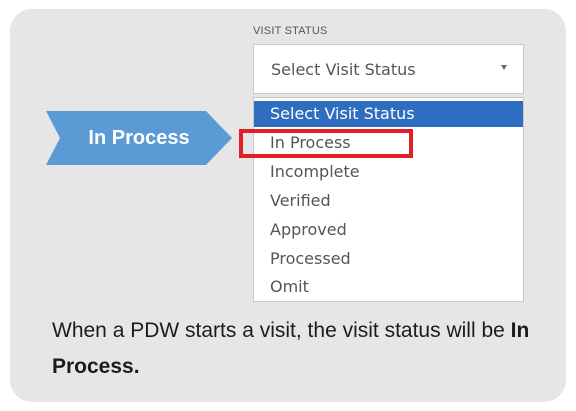  Describe the element at coordinates (343, 69) in the screenshot. I see `visit-status-selected-value: Select Visit Status` at that location.